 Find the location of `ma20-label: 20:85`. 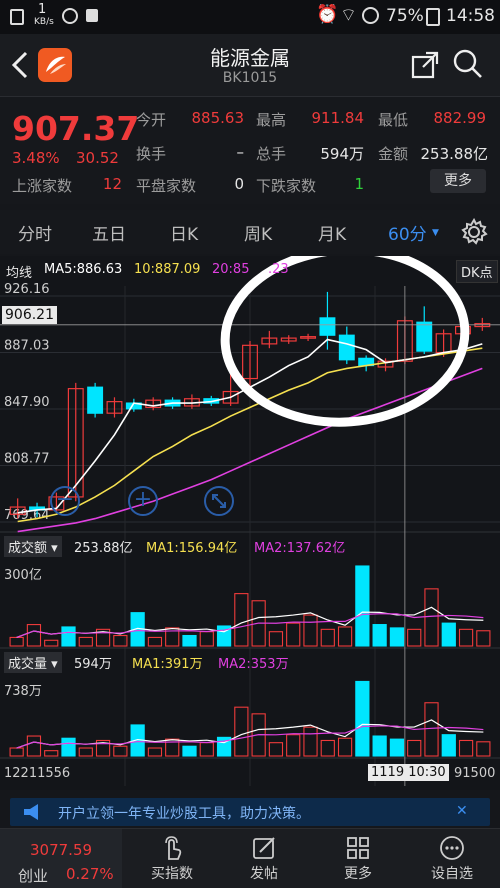

ma20-label: 20:85 is located at coordinates (231, 269).